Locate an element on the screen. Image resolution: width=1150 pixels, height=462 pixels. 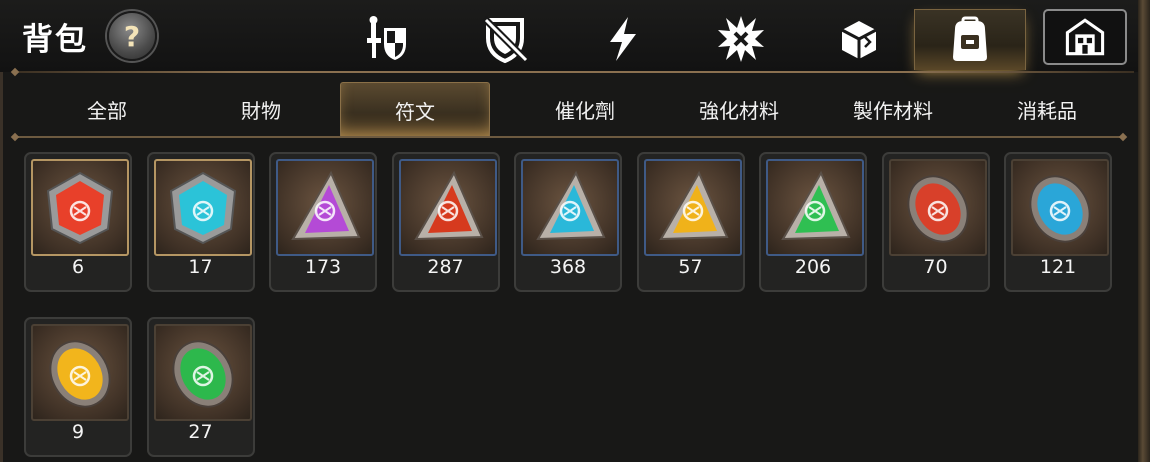
red-triangle-rune-icon is located at coordinates (447, 207).